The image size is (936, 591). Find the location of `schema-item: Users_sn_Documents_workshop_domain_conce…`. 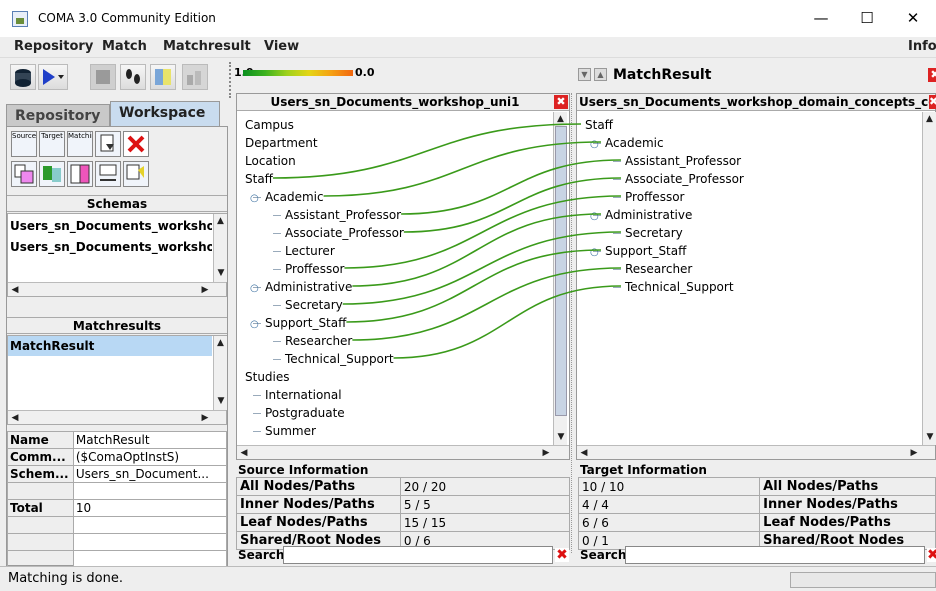

schema-item: Users_sn_Documents_workshop_domain_conce… is located at coordinates (110, 247).